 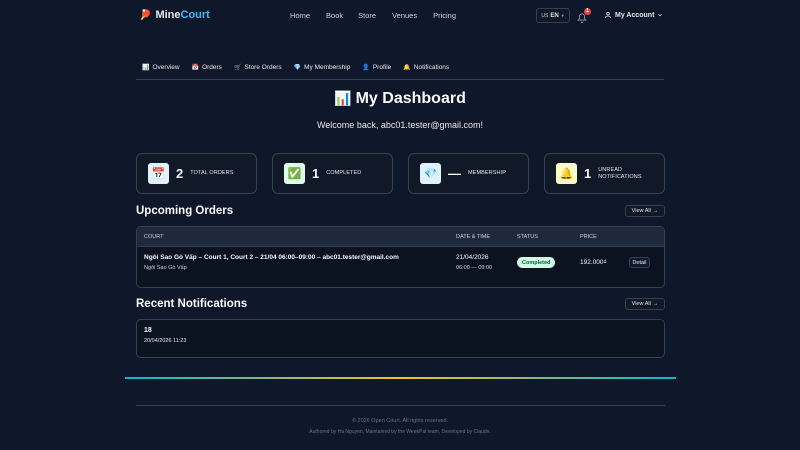 What do you see at coordinates (294, 173) in the screenshot?
I see `check-icon: ✅` at bounding box center [294, 173].